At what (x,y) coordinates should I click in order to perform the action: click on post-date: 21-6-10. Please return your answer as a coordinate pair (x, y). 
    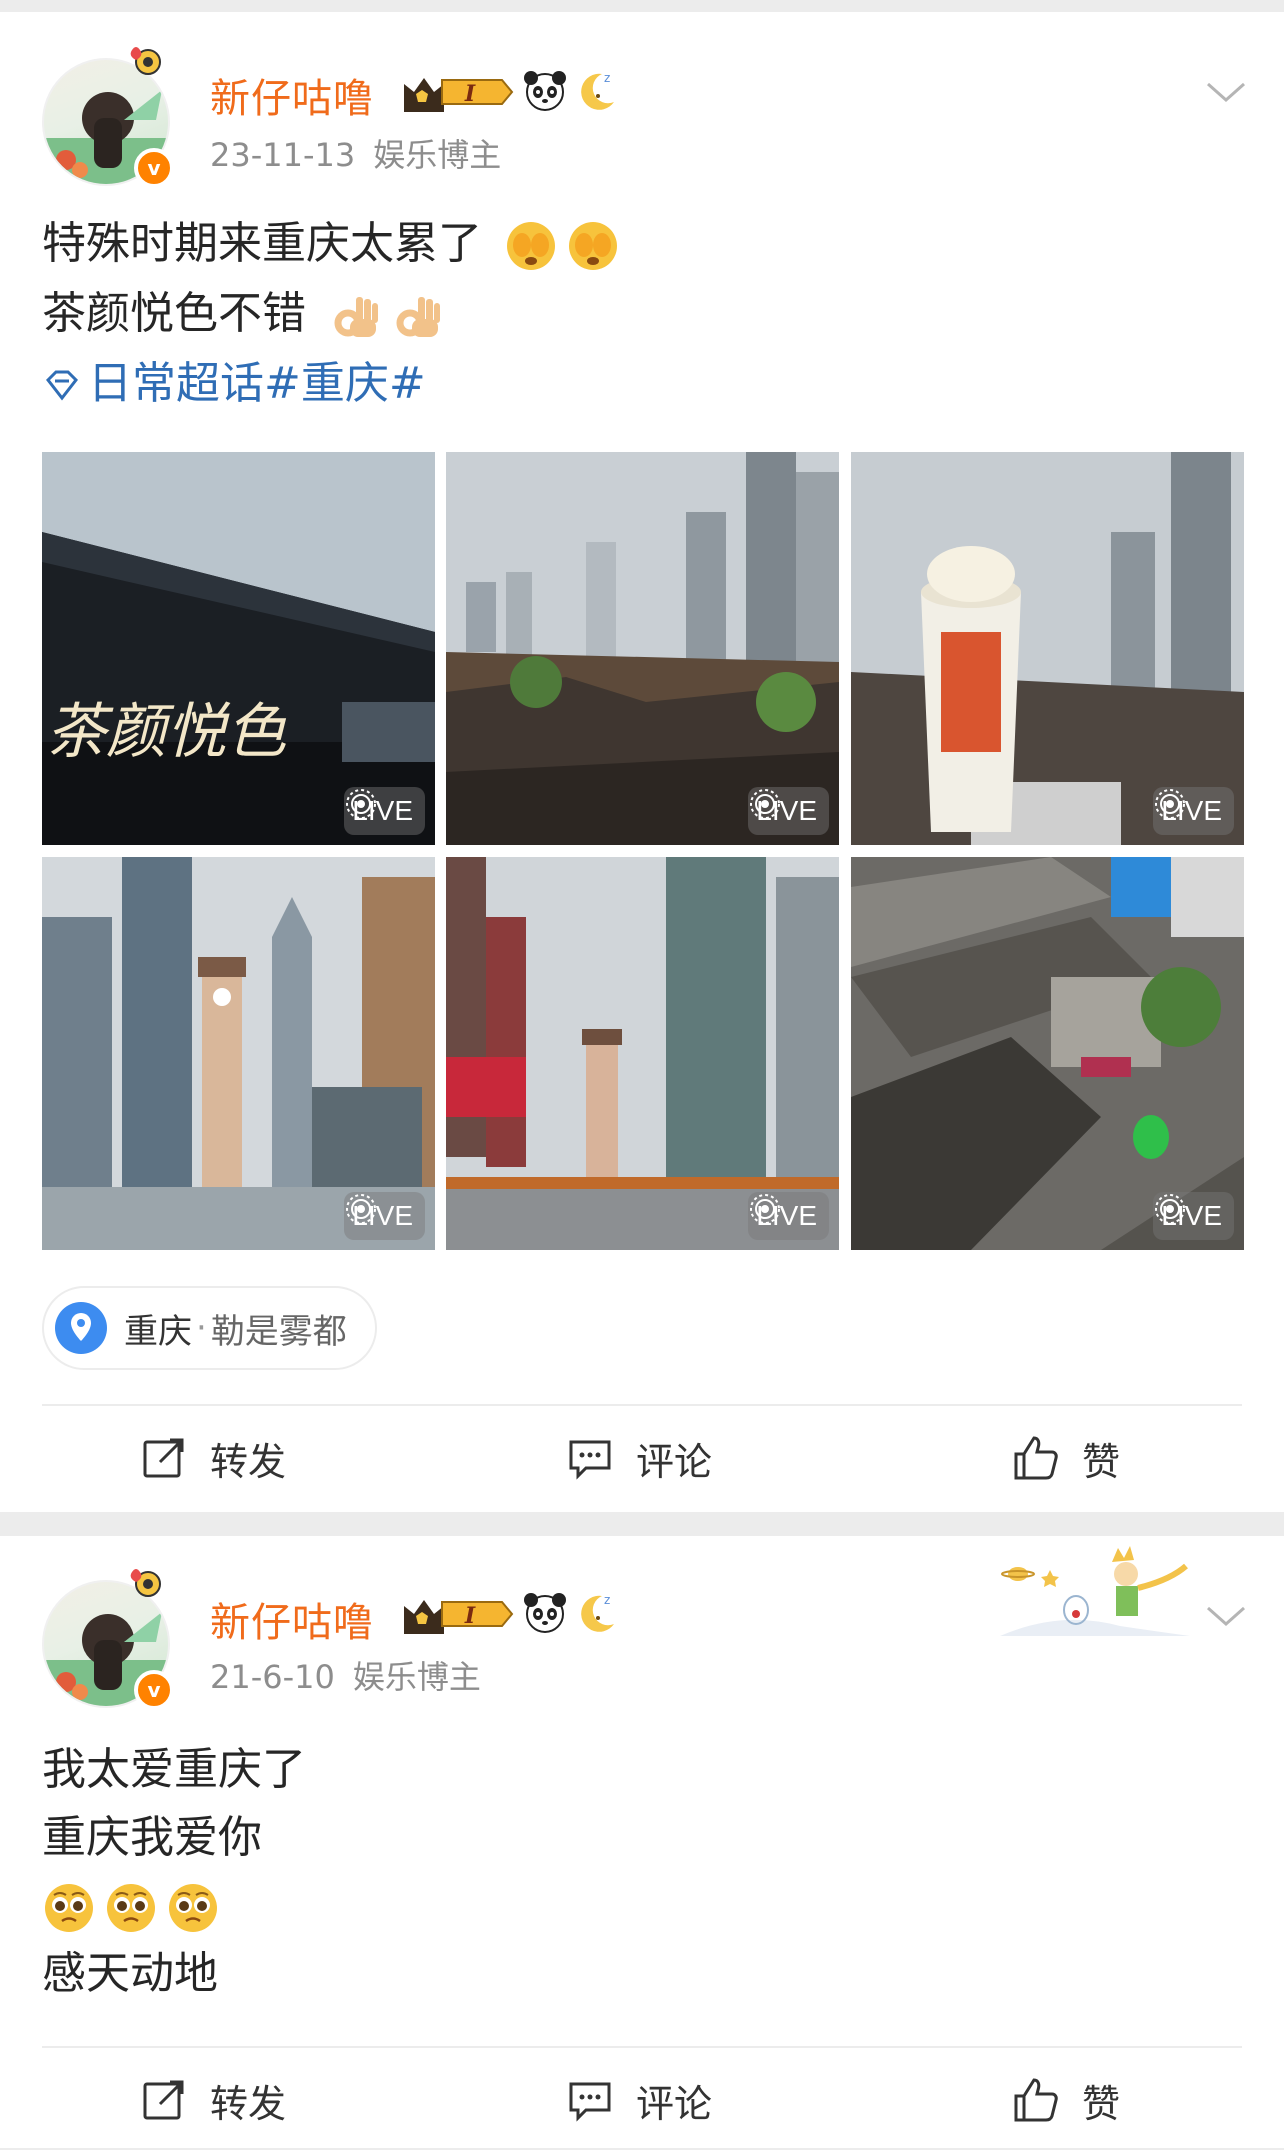
    Looking at the image, I should click on (272, 1677).